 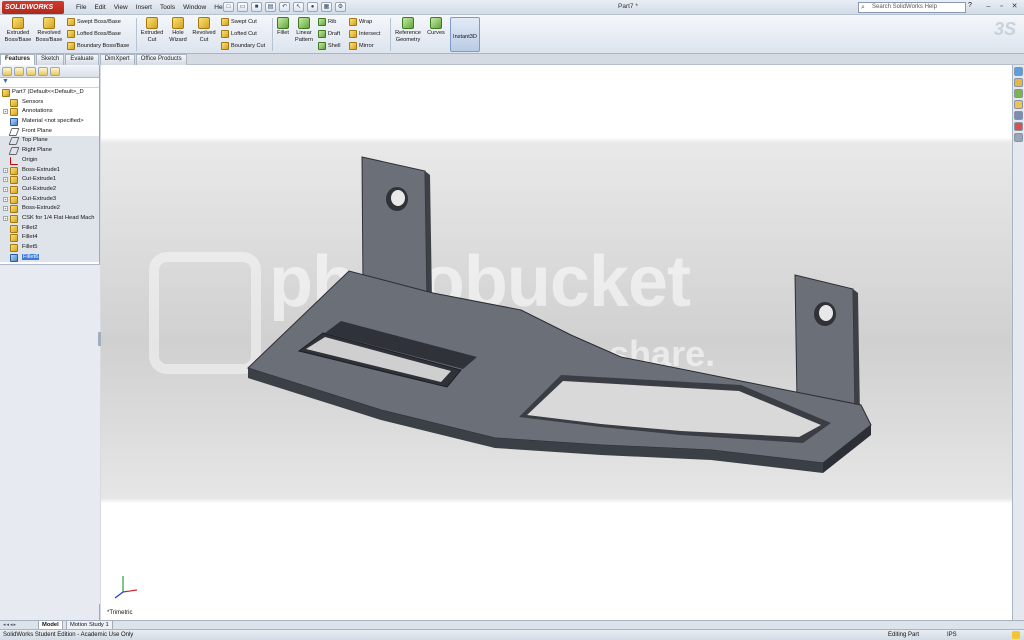 What do you see at coordinates (408, 30) in the screenshot?
I see `reference-geometry-button: Reference Geometry` at bounding box center [408, 30].